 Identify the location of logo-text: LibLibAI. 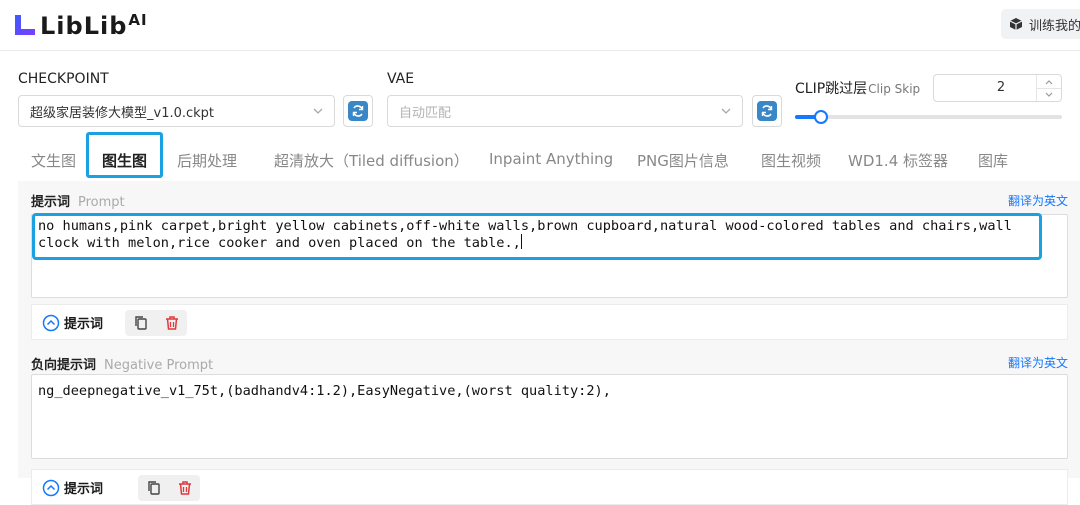
(94, 25).